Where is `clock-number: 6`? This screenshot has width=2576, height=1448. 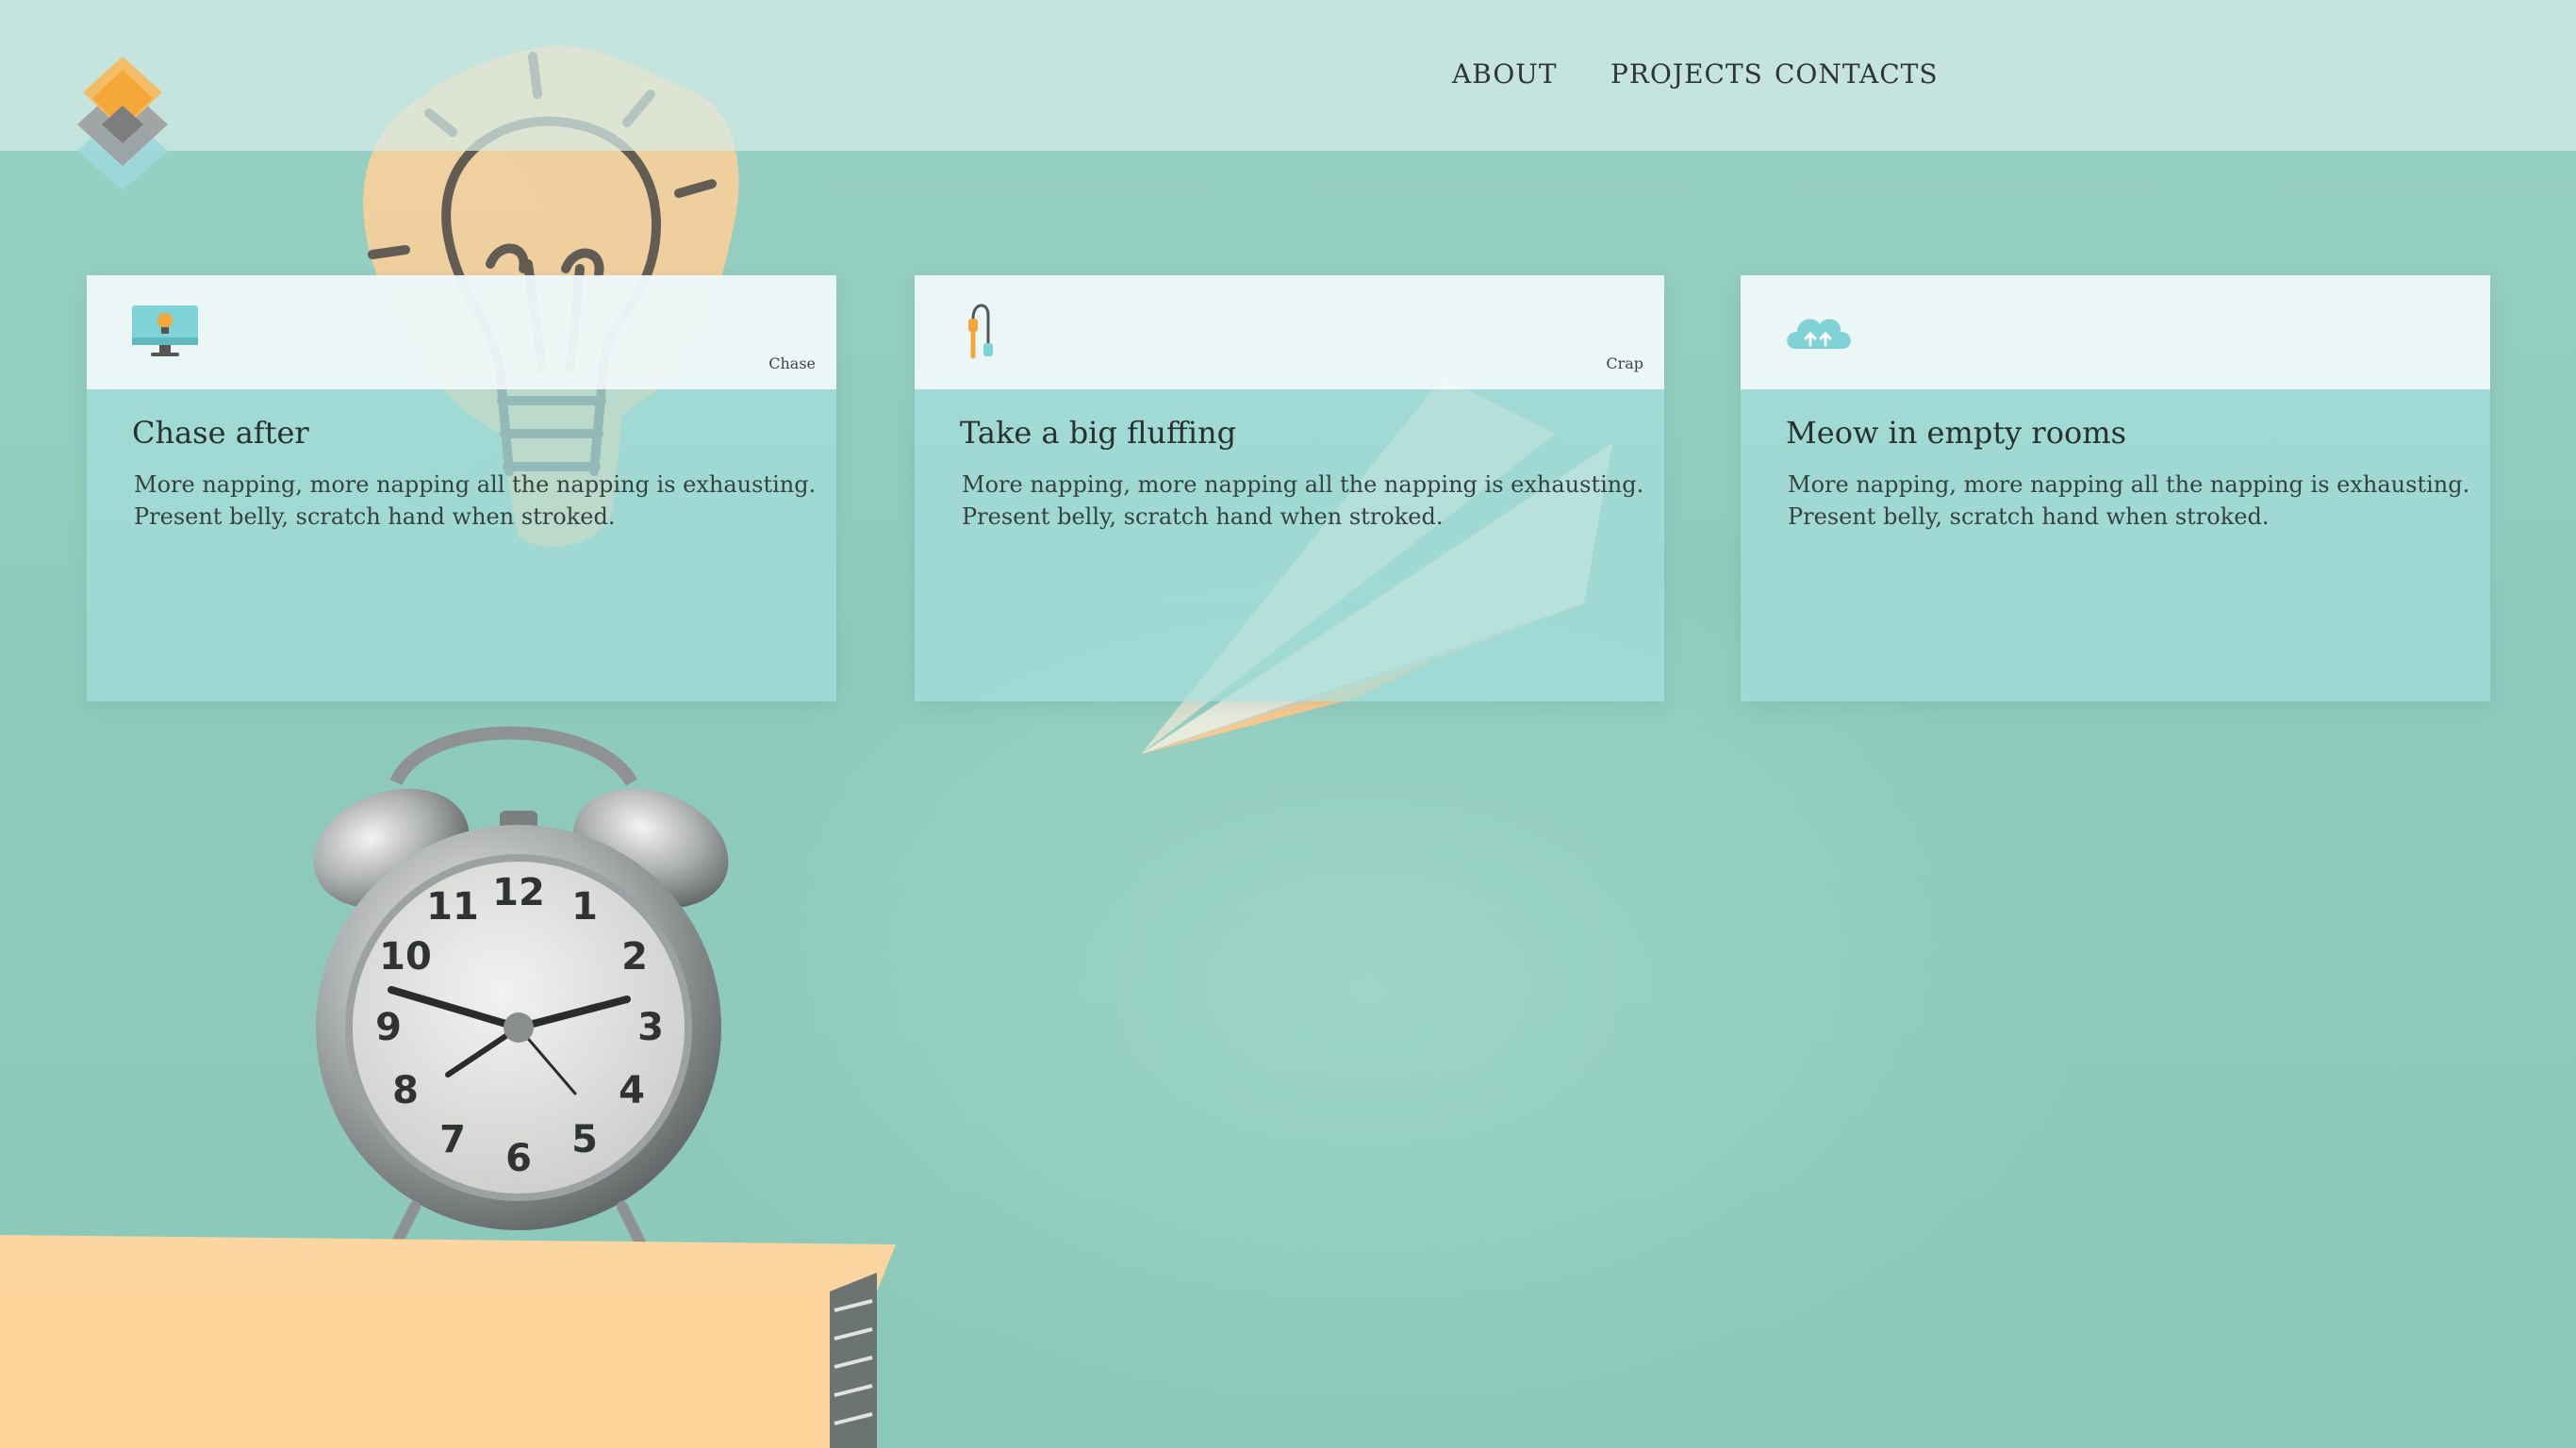 clock-number: 6 is located at coordinates (518, 1158).